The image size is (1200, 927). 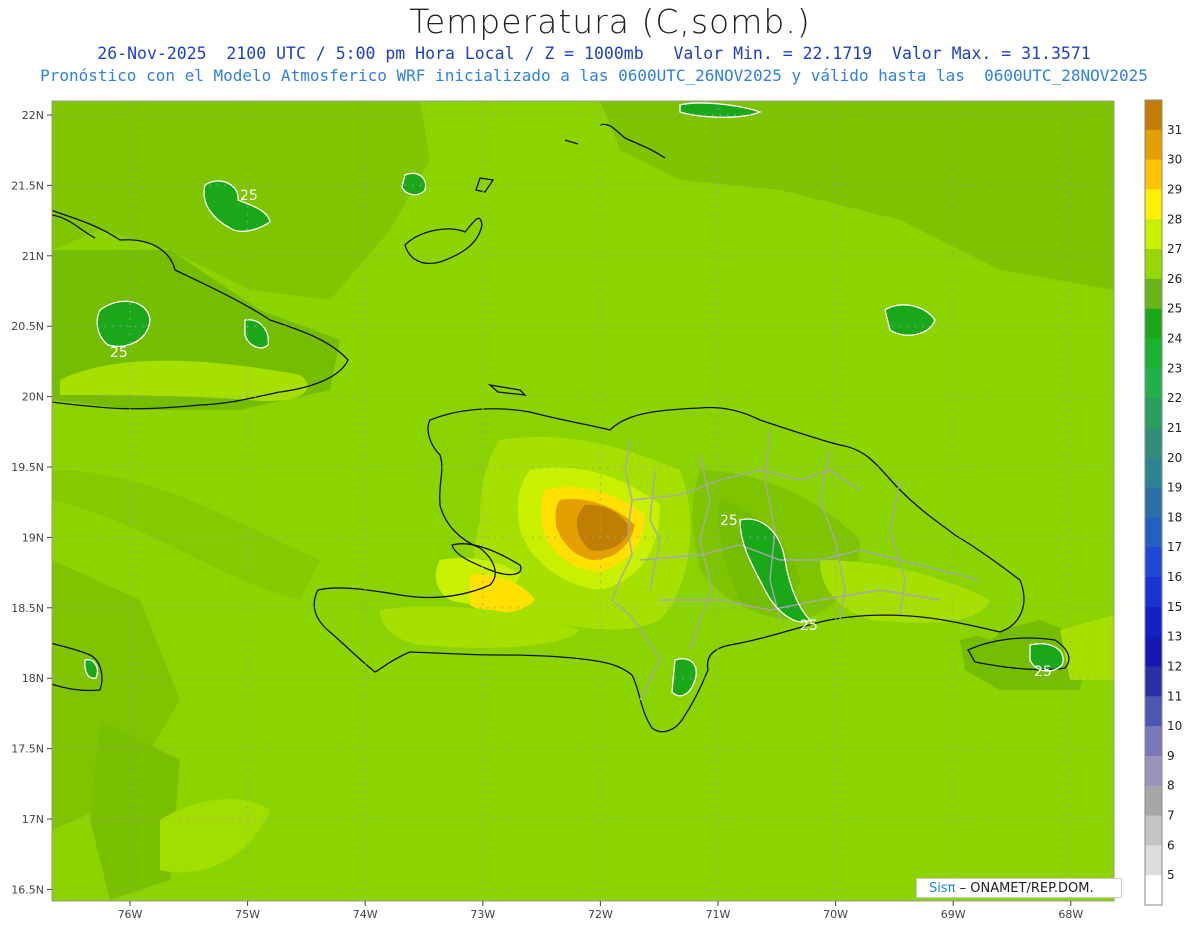 I want to click on lon-label: 68W, so click(x=1070, y=914).